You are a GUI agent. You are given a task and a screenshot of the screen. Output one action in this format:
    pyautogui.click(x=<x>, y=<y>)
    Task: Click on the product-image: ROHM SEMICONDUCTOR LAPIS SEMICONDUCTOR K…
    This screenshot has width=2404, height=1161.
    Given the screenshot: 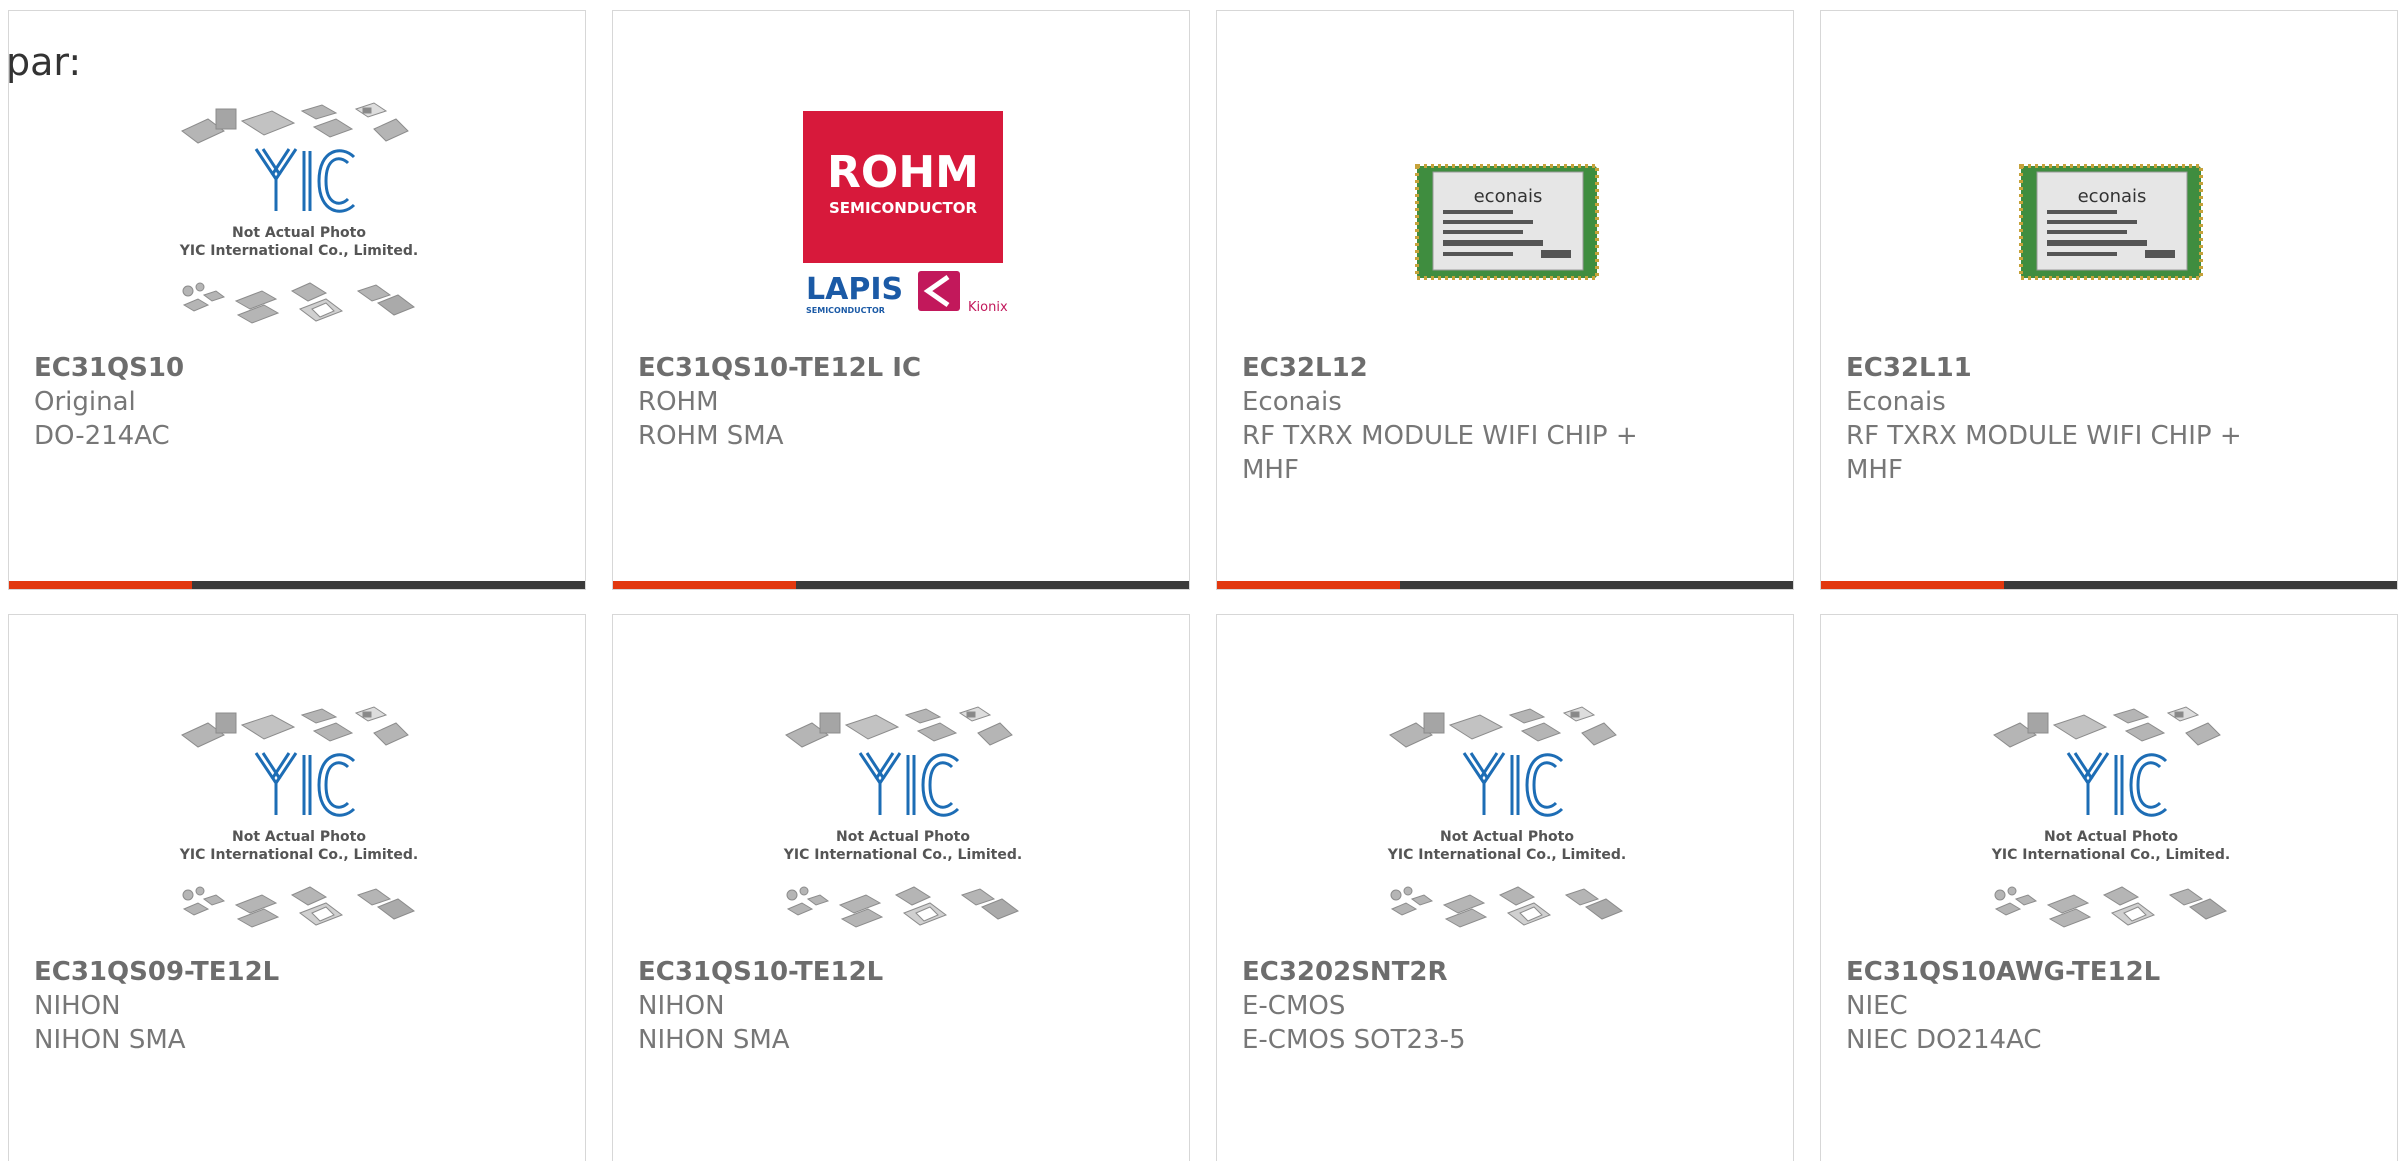 What is the action you would take?
    pyautogui.click(x=903, y=216)
    